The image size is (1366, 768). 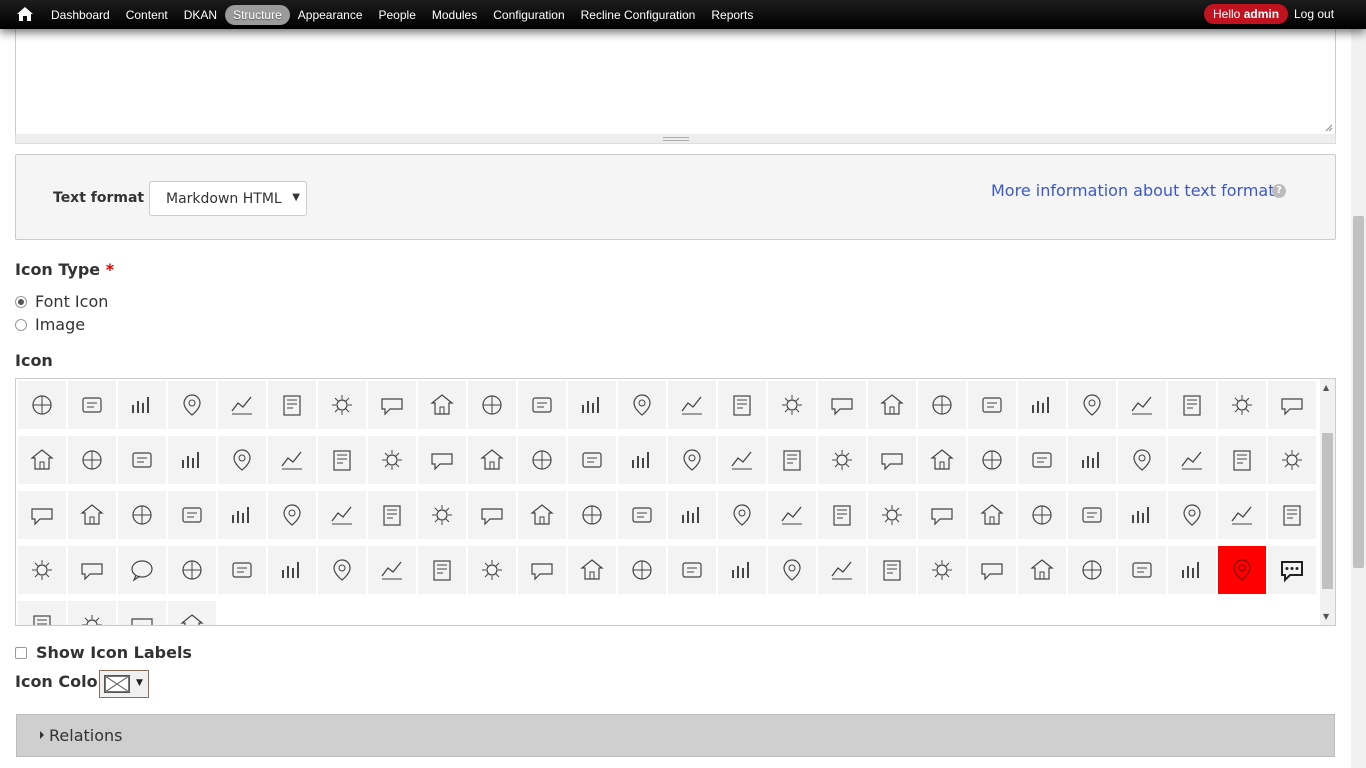 I want to click on icon-option-bar-chart-circles-icon, so click(x=242, y=405).